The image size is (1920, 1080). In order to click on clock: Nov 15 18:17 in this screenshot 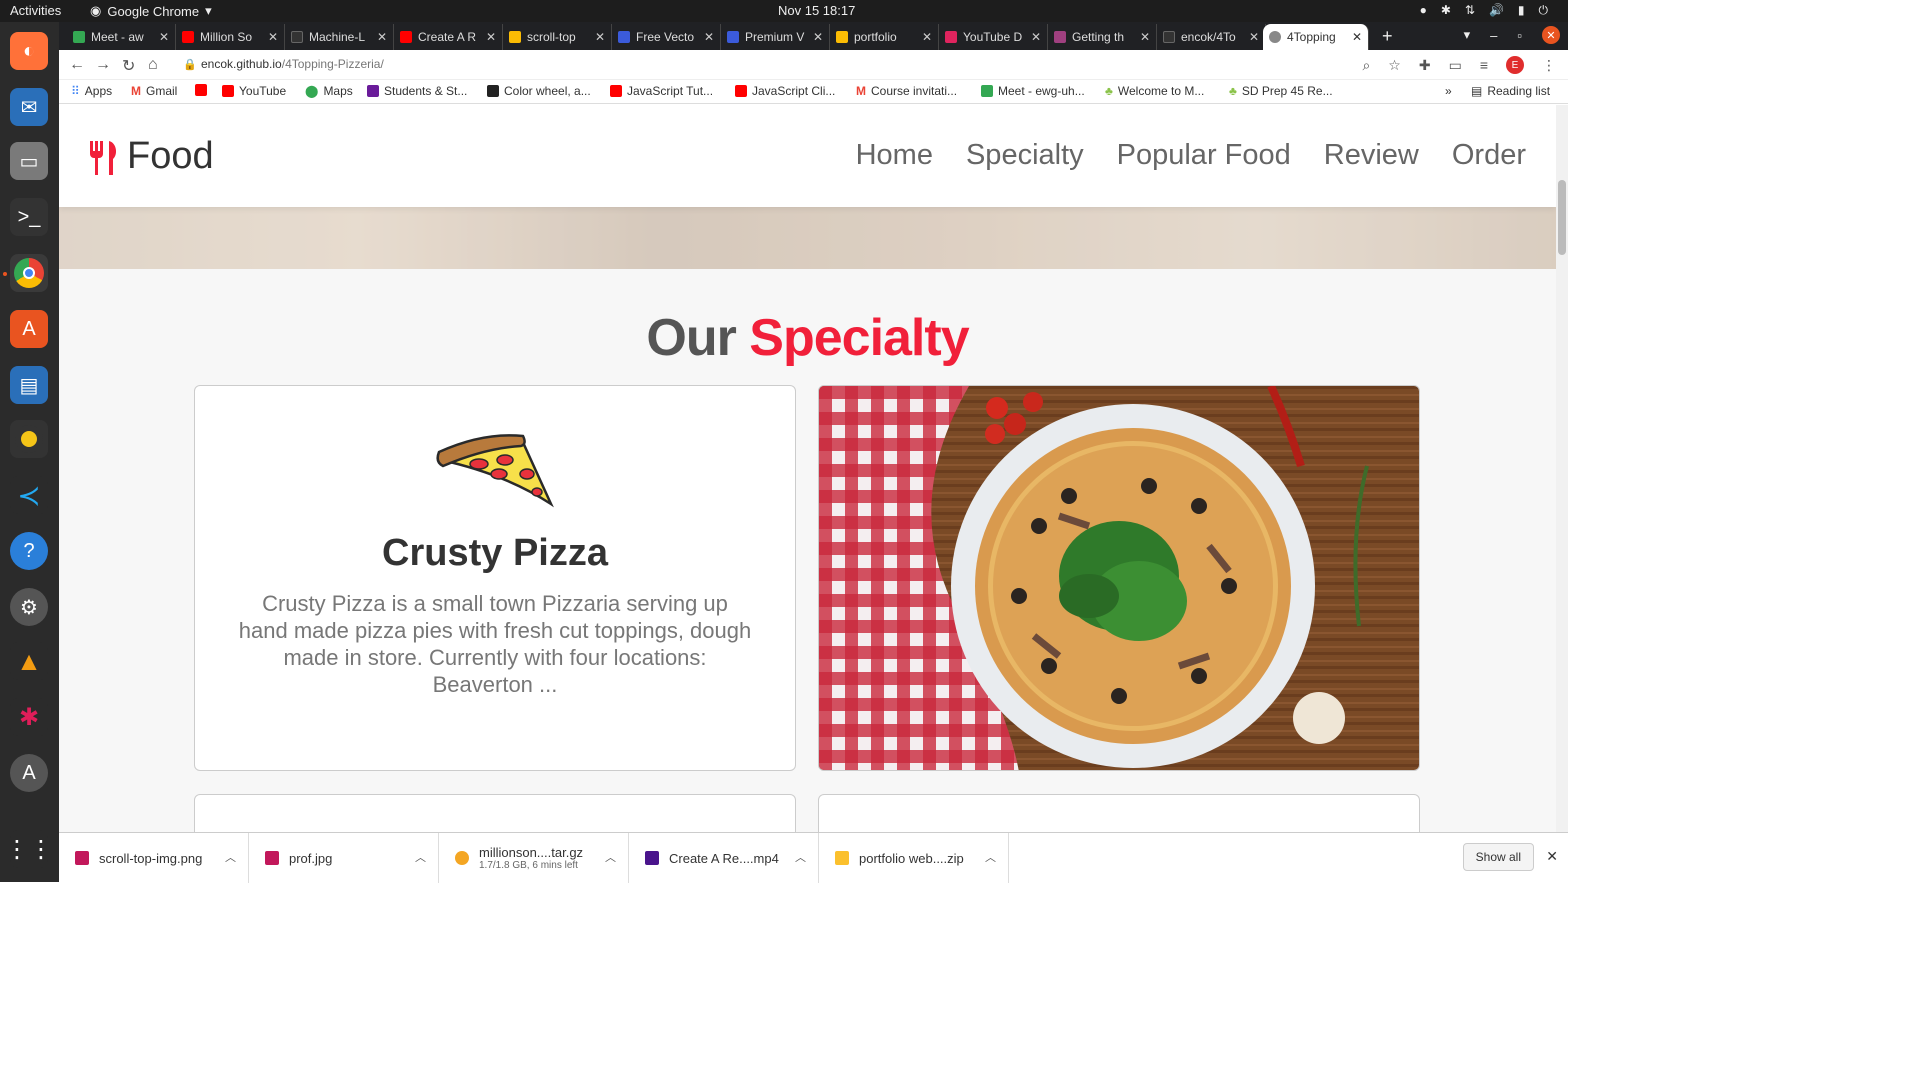, I will do `click(816, 10)`.